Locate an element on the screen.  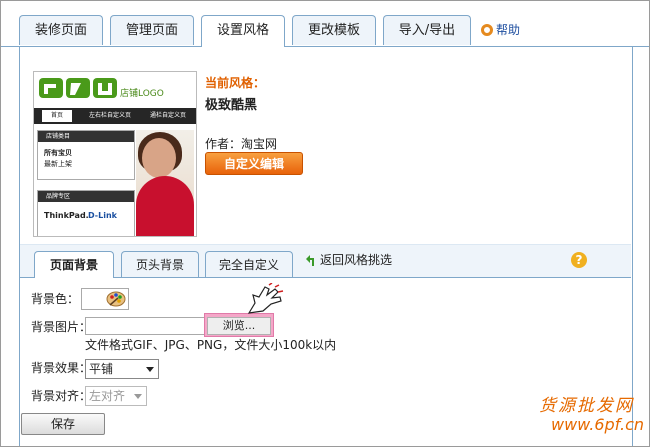
preview-nav-home: 首页 is located at coordinates (57, 116).